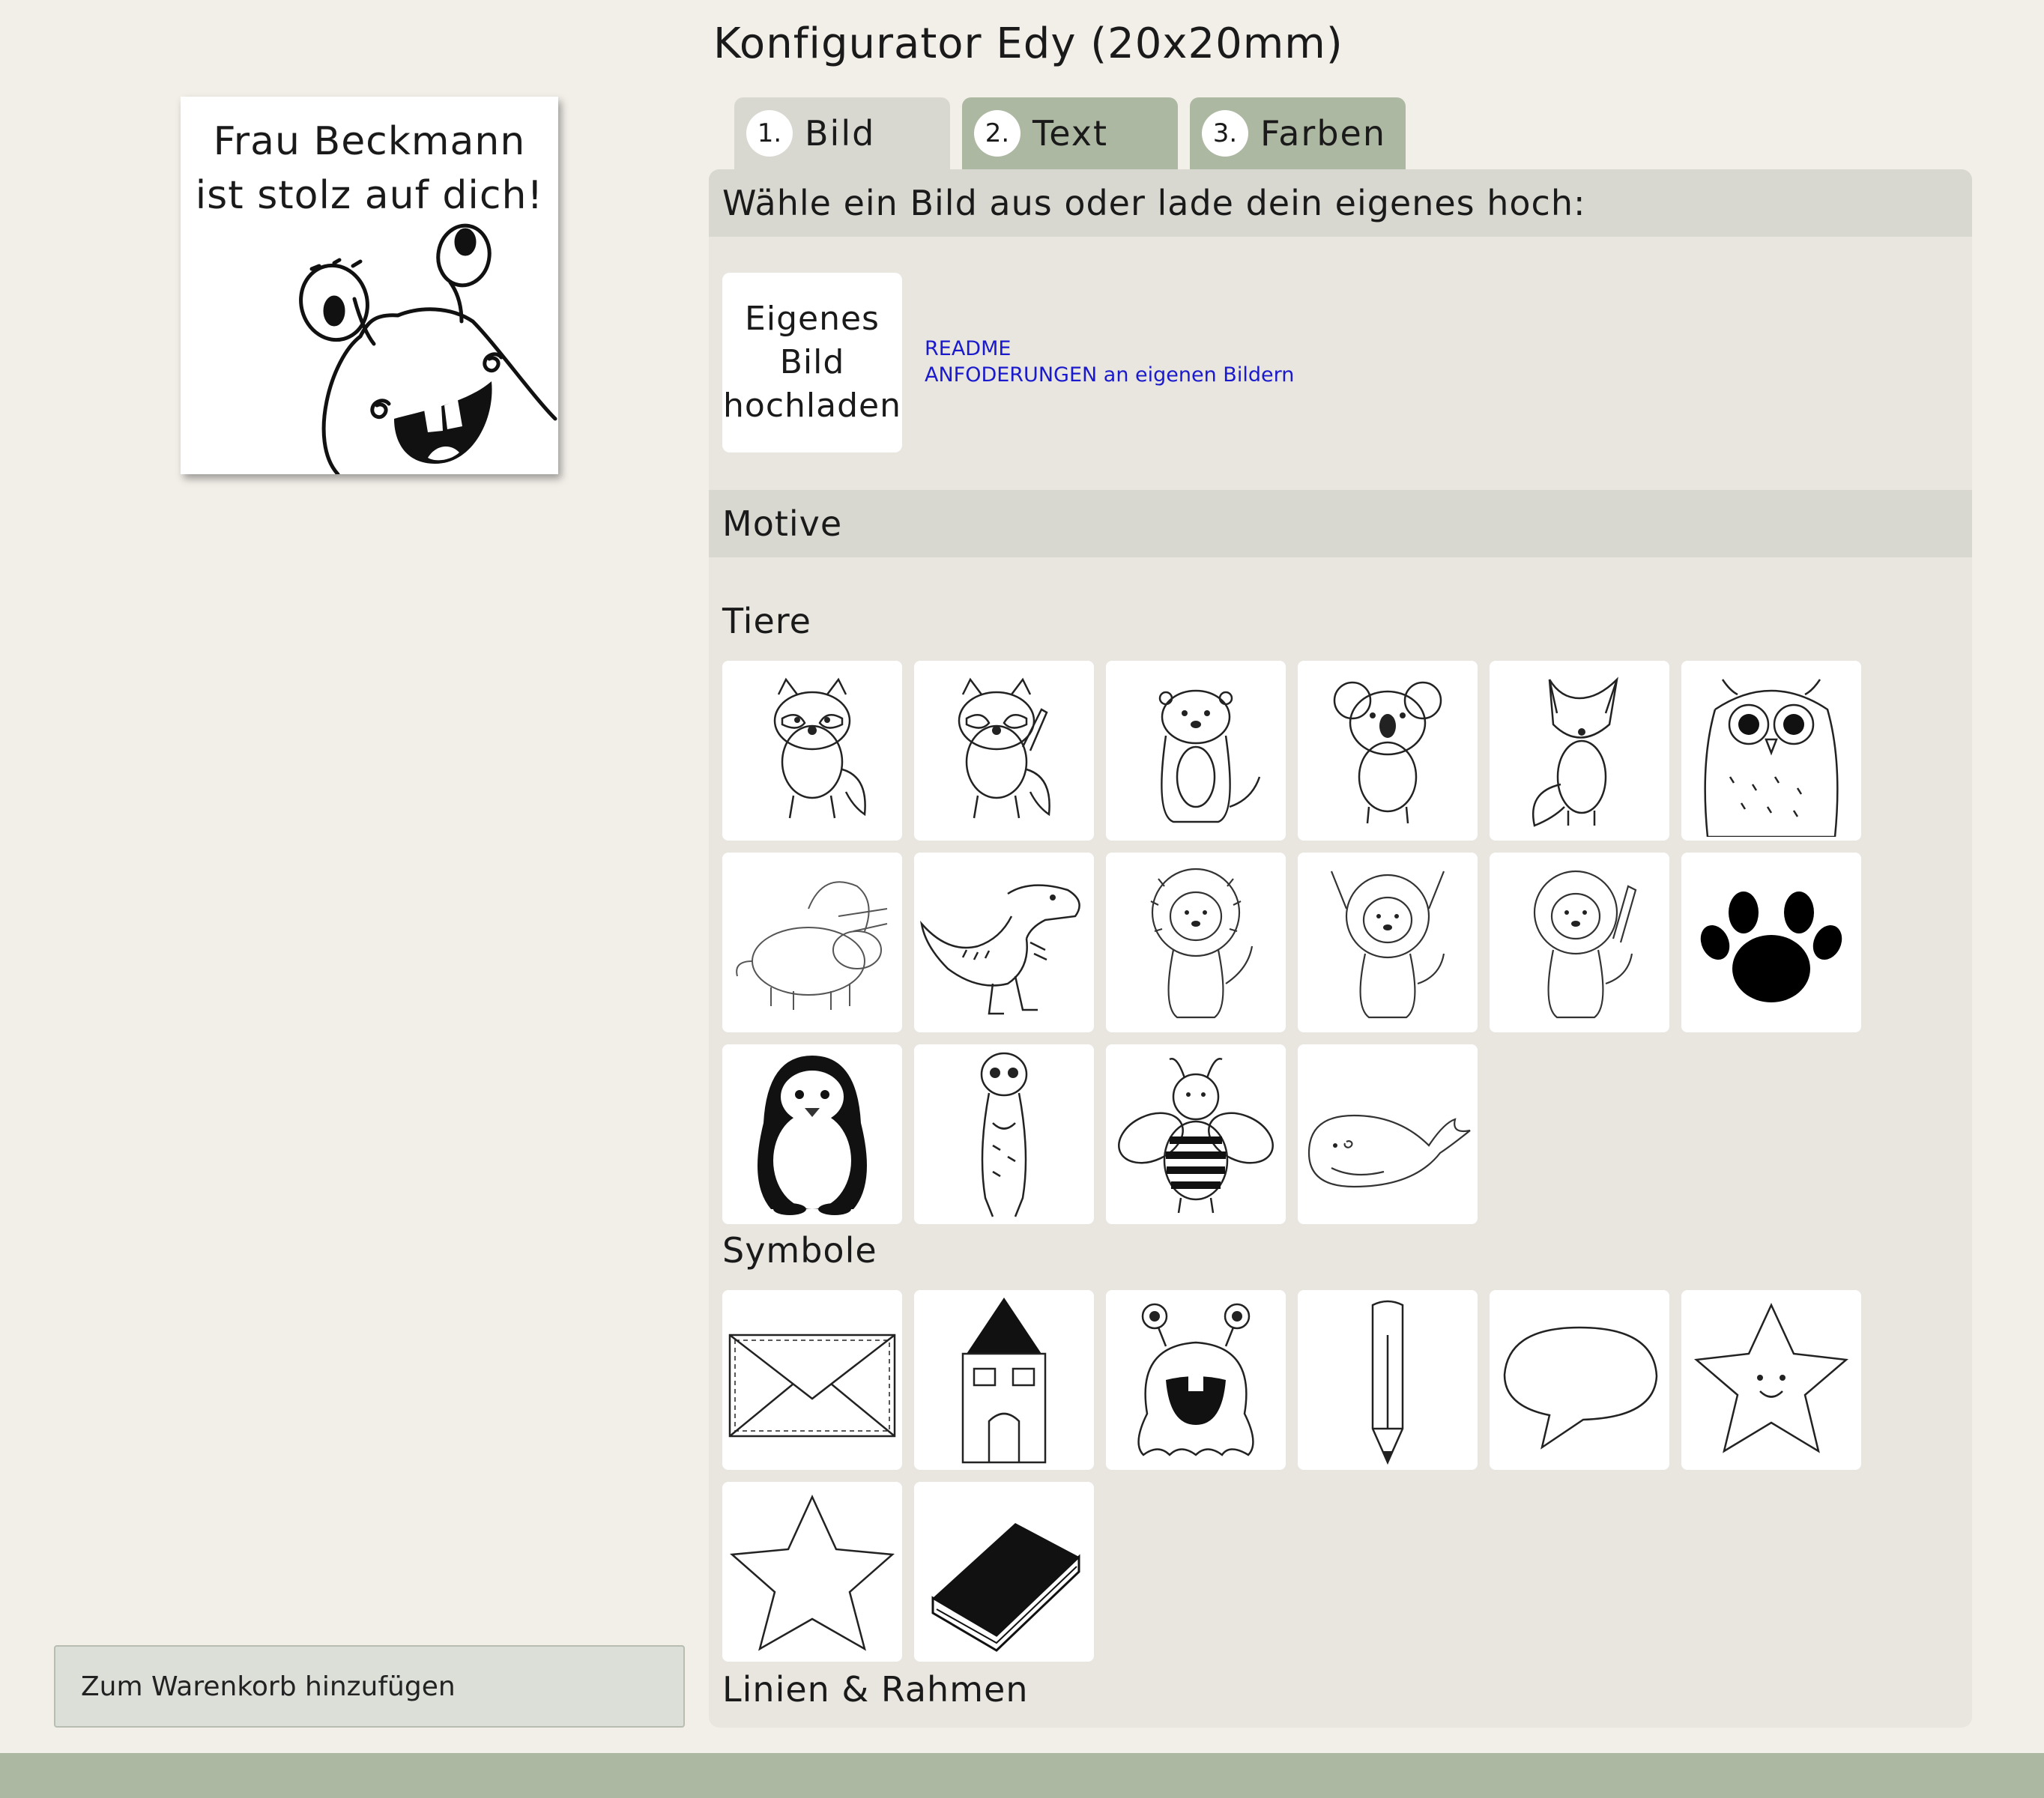  I want to click on tab-label: Farben, so click(1323, 133).